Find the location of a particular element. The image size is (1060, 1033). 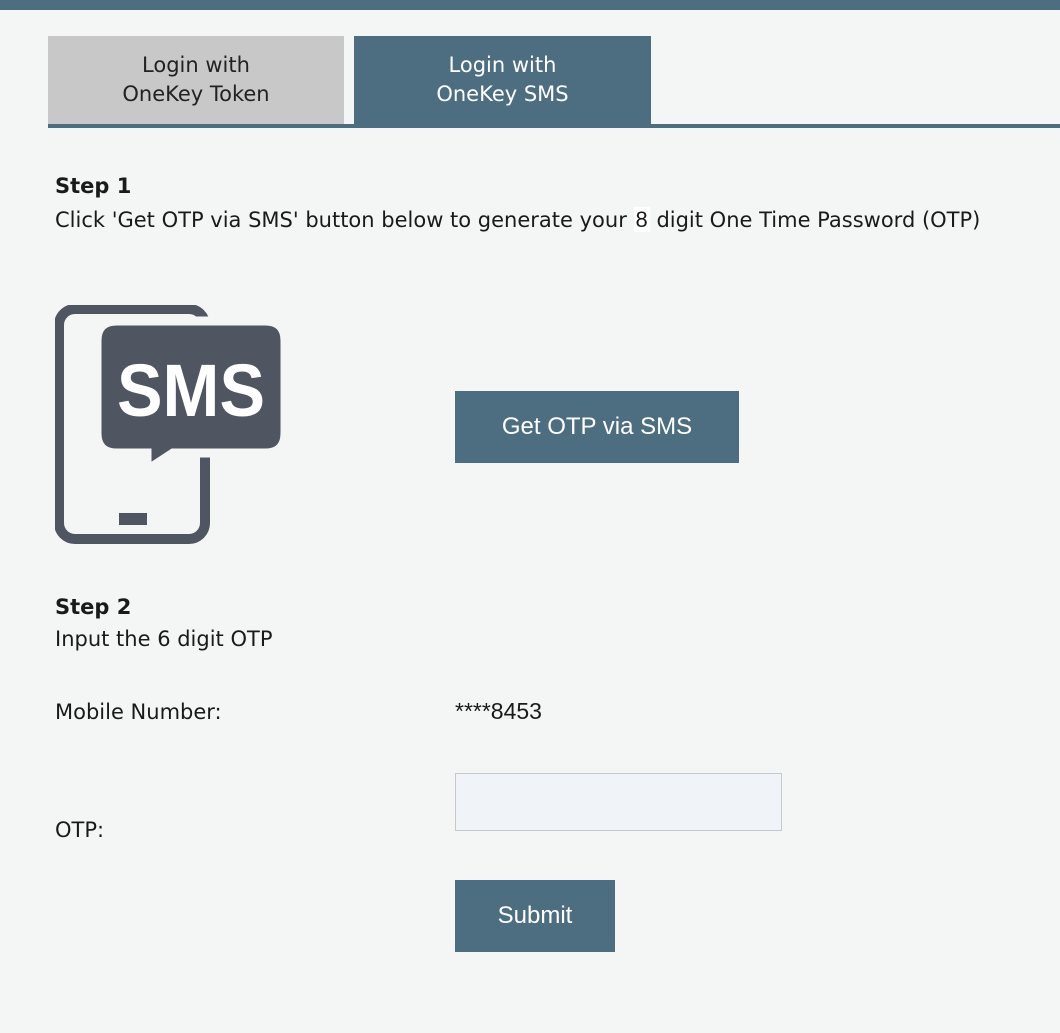

sms-phone-icon: SMS is located at coordinates (172, 424).